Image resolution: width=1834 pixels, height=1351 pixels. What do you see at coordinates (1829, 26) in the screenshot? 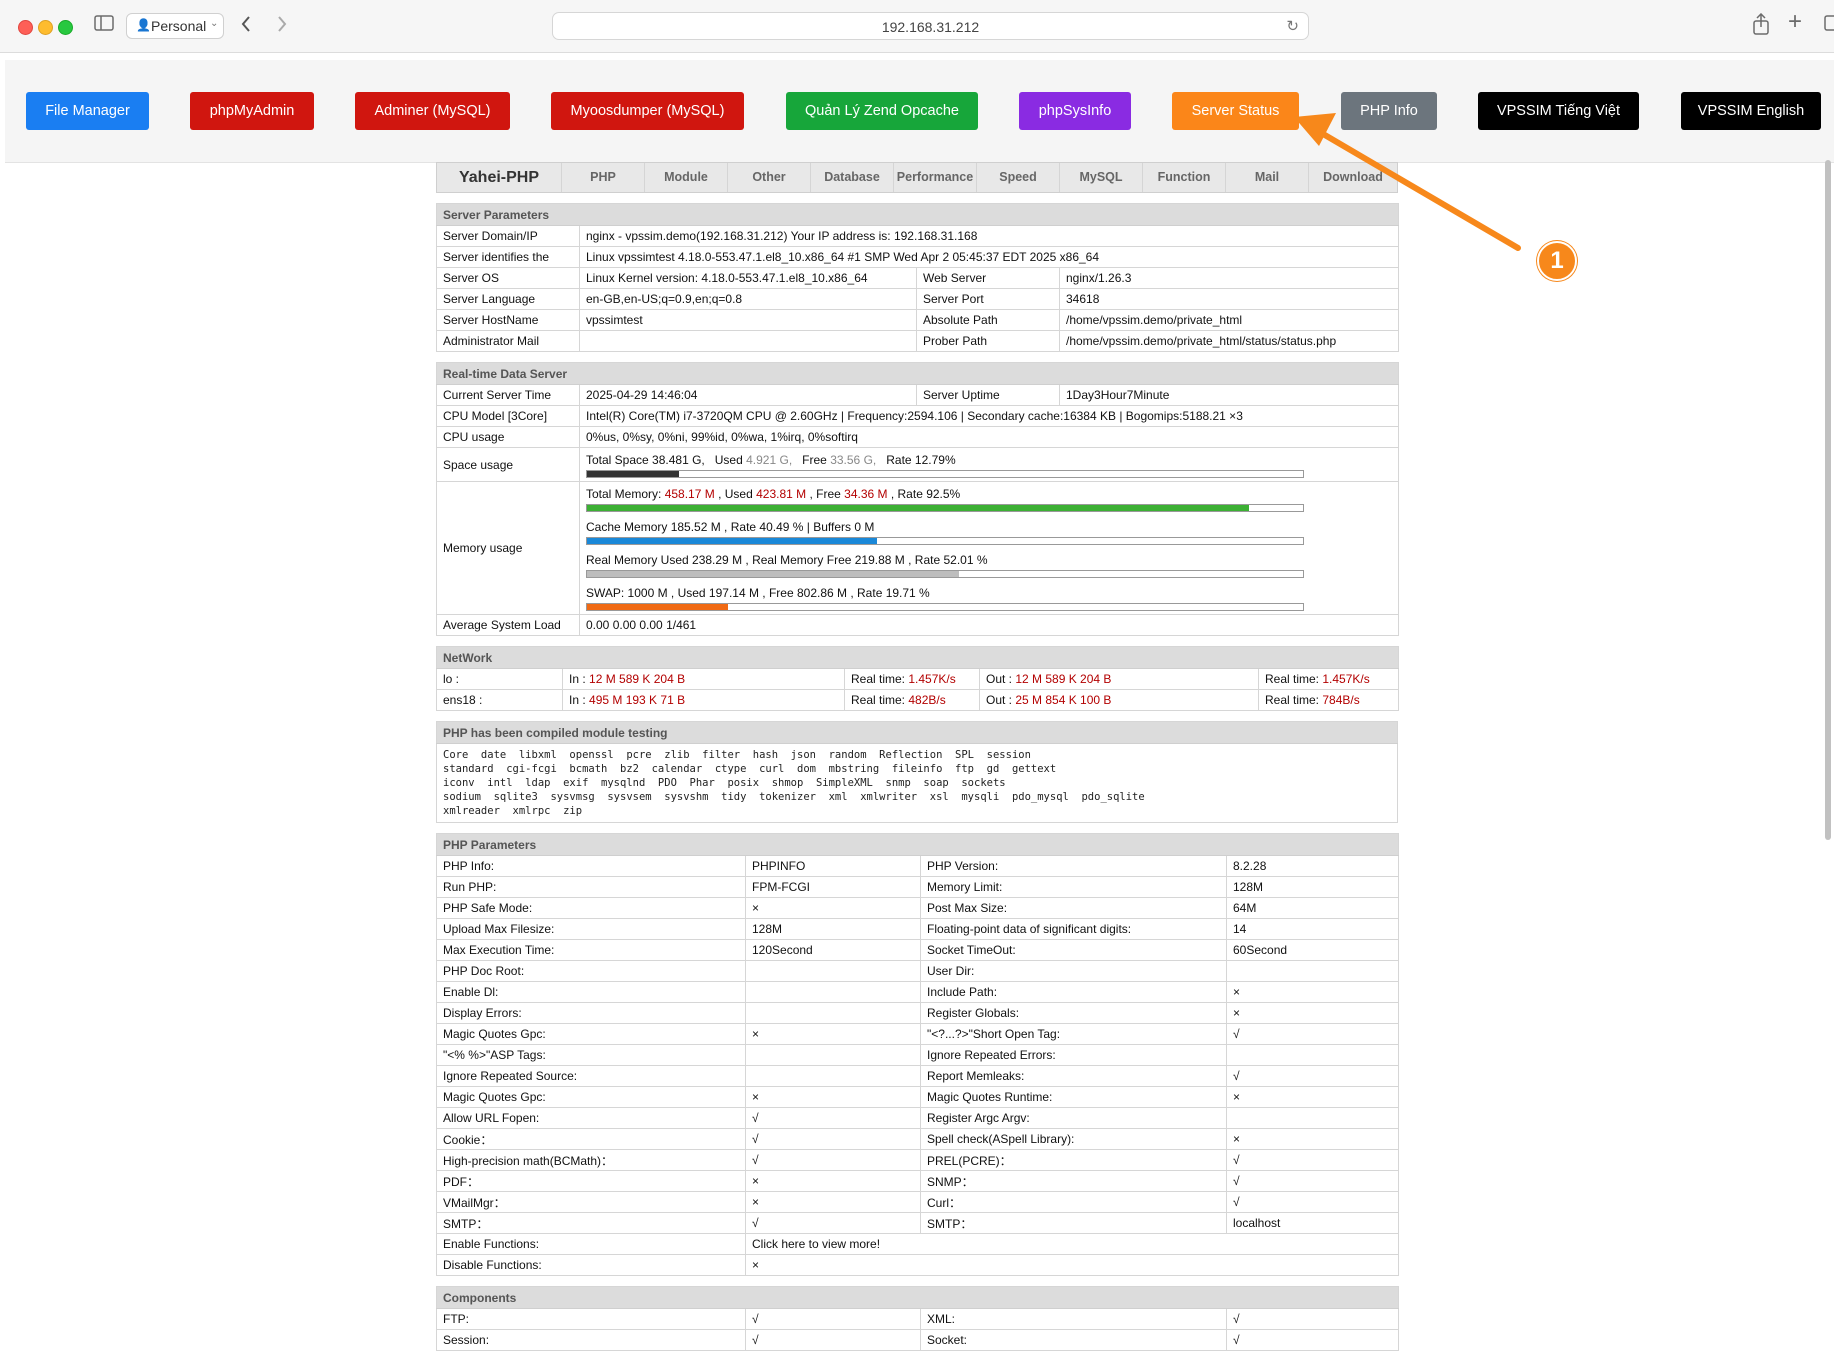
I see `tab-overview-icon` at bounding box center [1829, 26].